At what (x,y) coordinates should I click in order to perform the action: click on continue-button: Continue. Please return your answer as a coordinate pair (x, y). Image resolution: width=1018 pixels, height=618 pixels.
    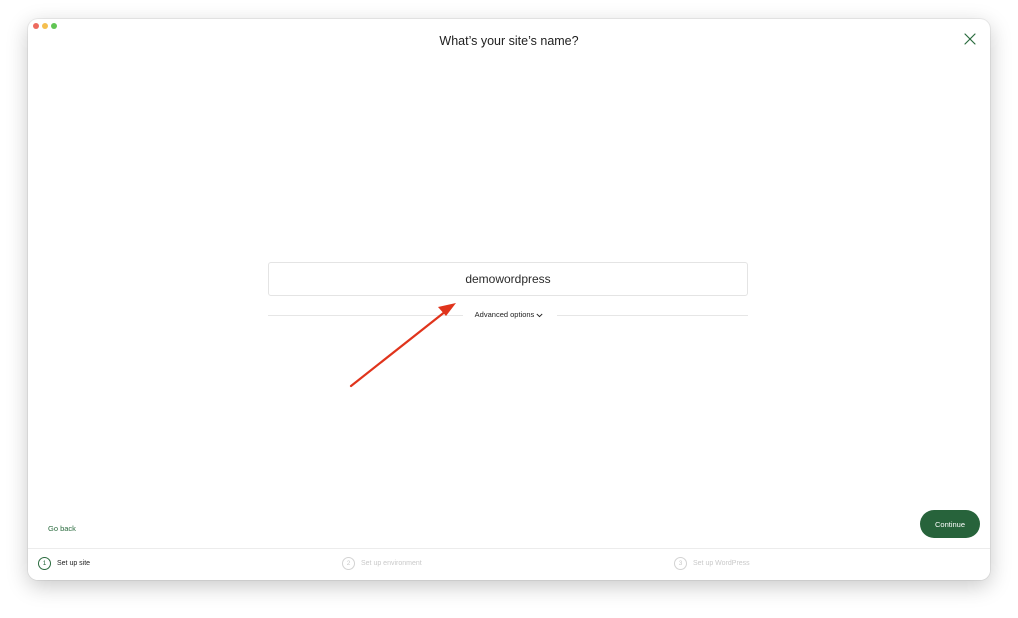
    Looking at the image, I should click on (950, 524).